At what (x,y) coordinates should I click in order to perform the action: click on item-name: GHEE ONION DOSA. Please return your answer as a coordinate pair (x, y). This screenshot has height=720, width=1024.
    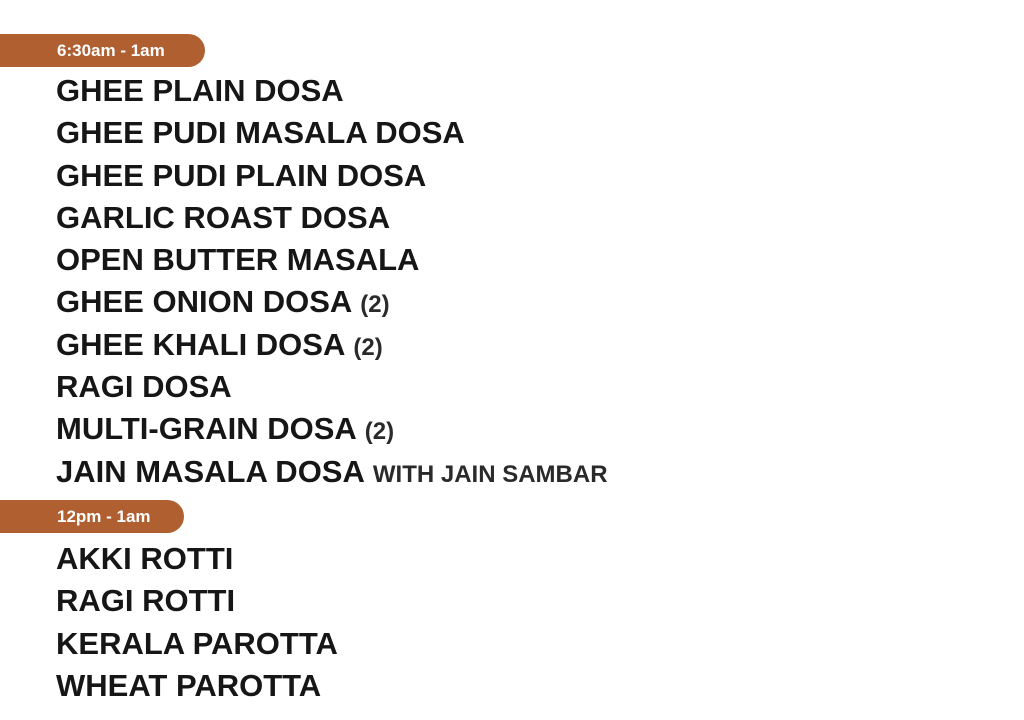
    Looking at the image, I should click on (204, 302).